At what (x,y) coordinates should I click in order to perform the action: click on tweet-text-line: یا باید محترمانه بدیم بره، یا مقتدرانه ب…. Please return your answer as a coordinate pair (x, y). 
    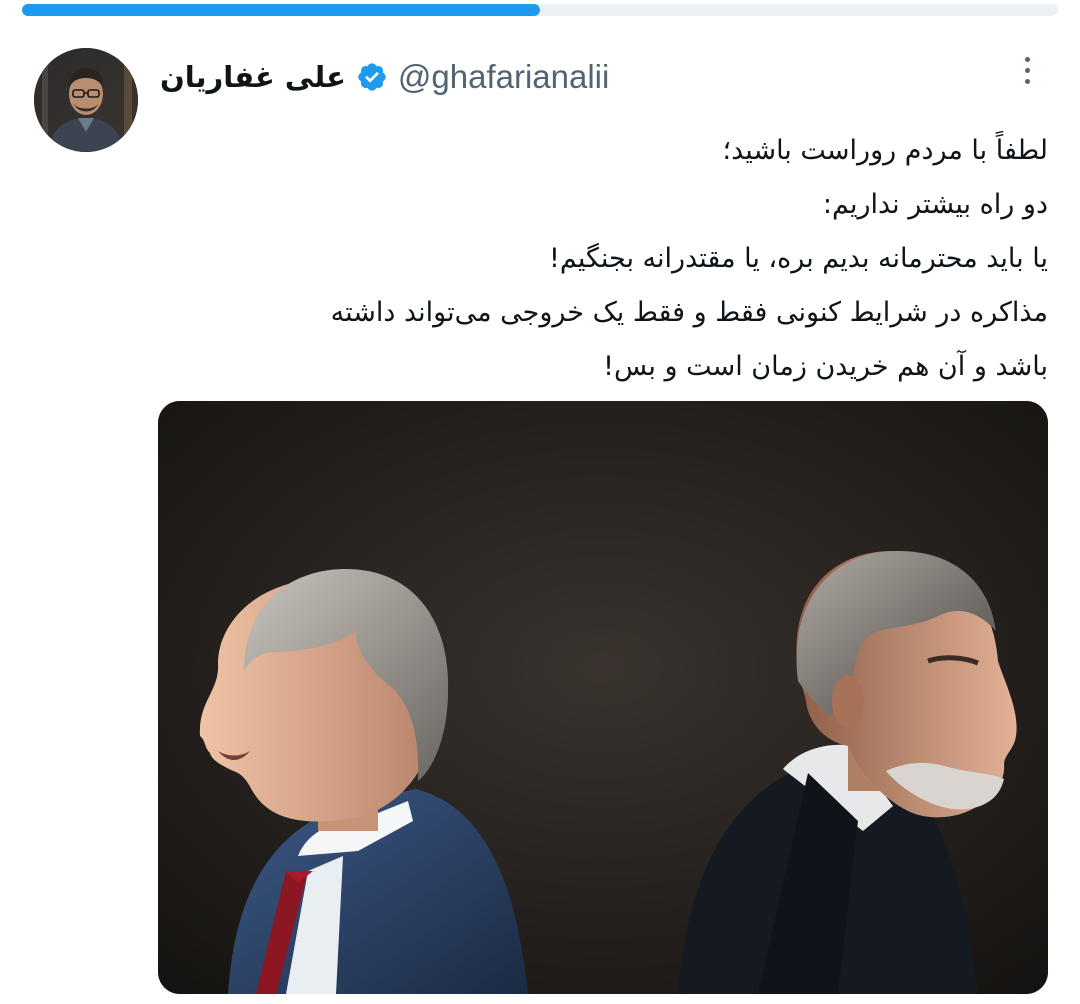
    Looking at the image, I should click on (798, 258).